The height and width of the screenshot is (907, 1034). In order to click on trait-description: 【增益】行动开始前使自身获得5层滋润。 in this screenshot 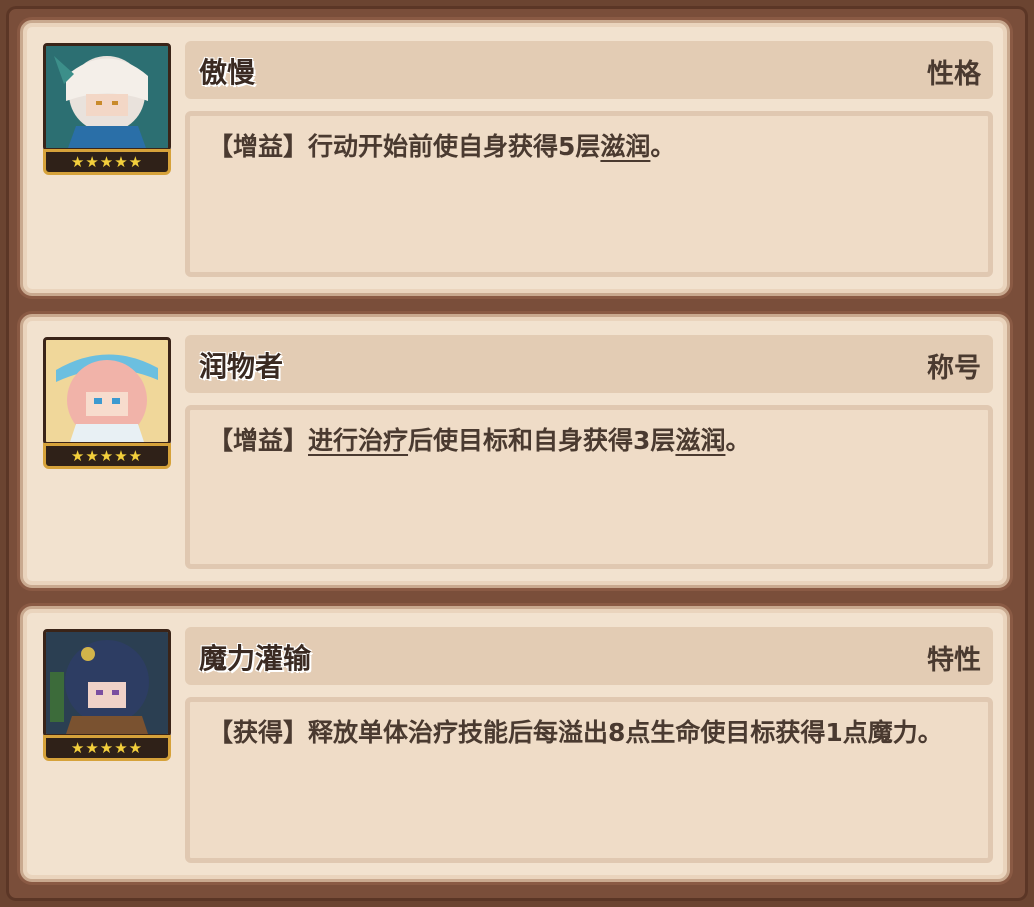, I will do `click(589, 194)`.